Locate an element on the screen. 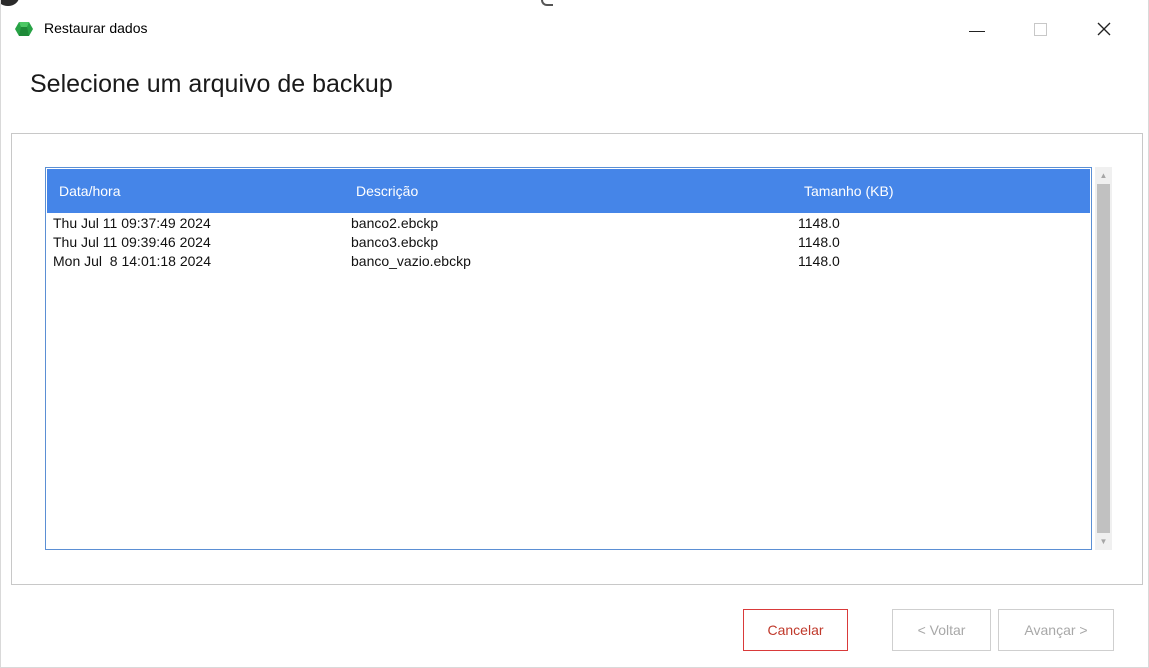  column-header-datetime: Data/hora is located at coordinates (89, 191).